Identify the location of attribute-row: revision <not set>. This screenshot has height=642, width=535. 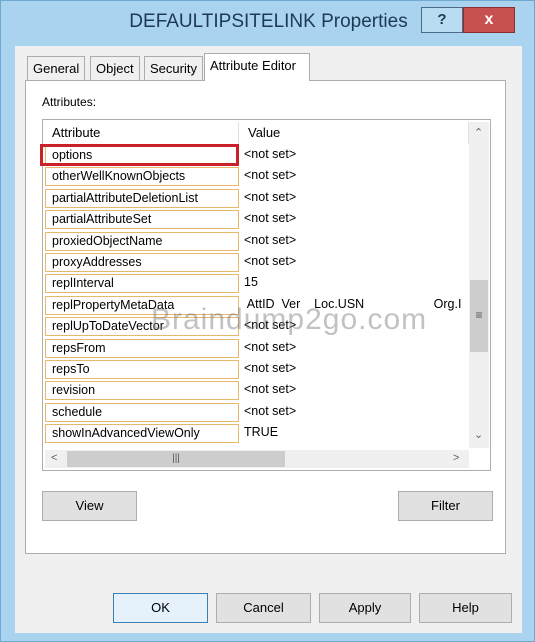
(255, 390).